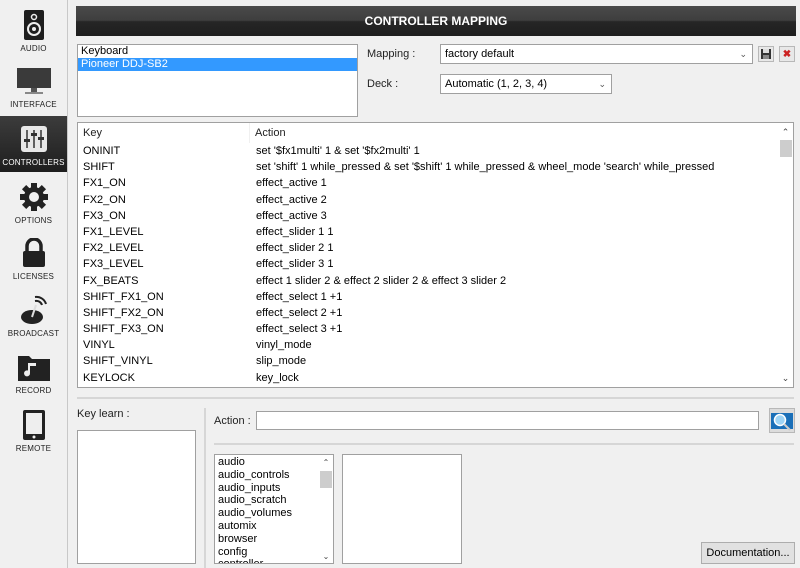 The width and height of the screenshot is (800, 568). I want to click on mapping-select: factory default ⌄, so click(596, 54).